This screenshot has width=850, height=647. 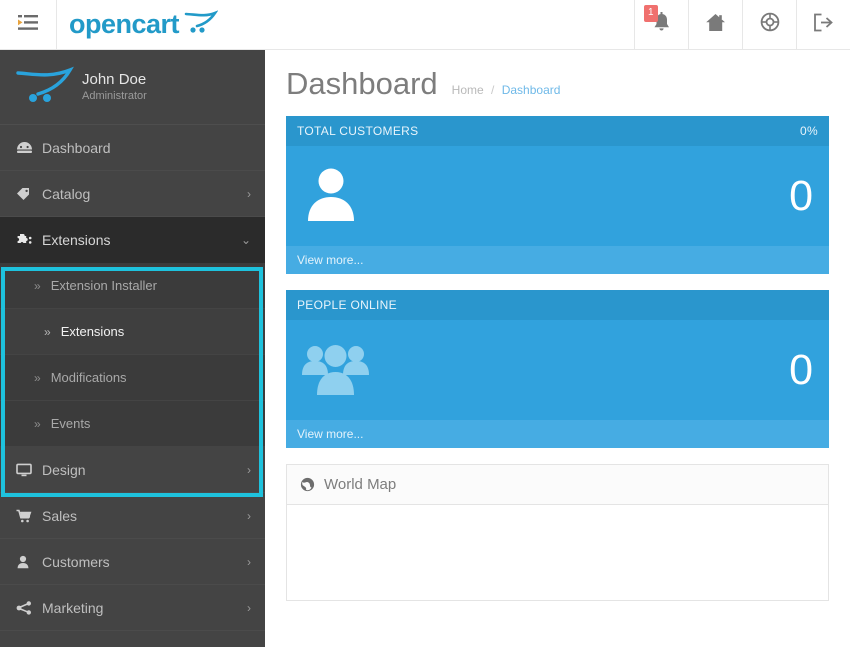 What do you see at coordinates (73, 607) in the screenshot?
I see `sidebar-item-label: Marketing` at bounding box center [73, 607].